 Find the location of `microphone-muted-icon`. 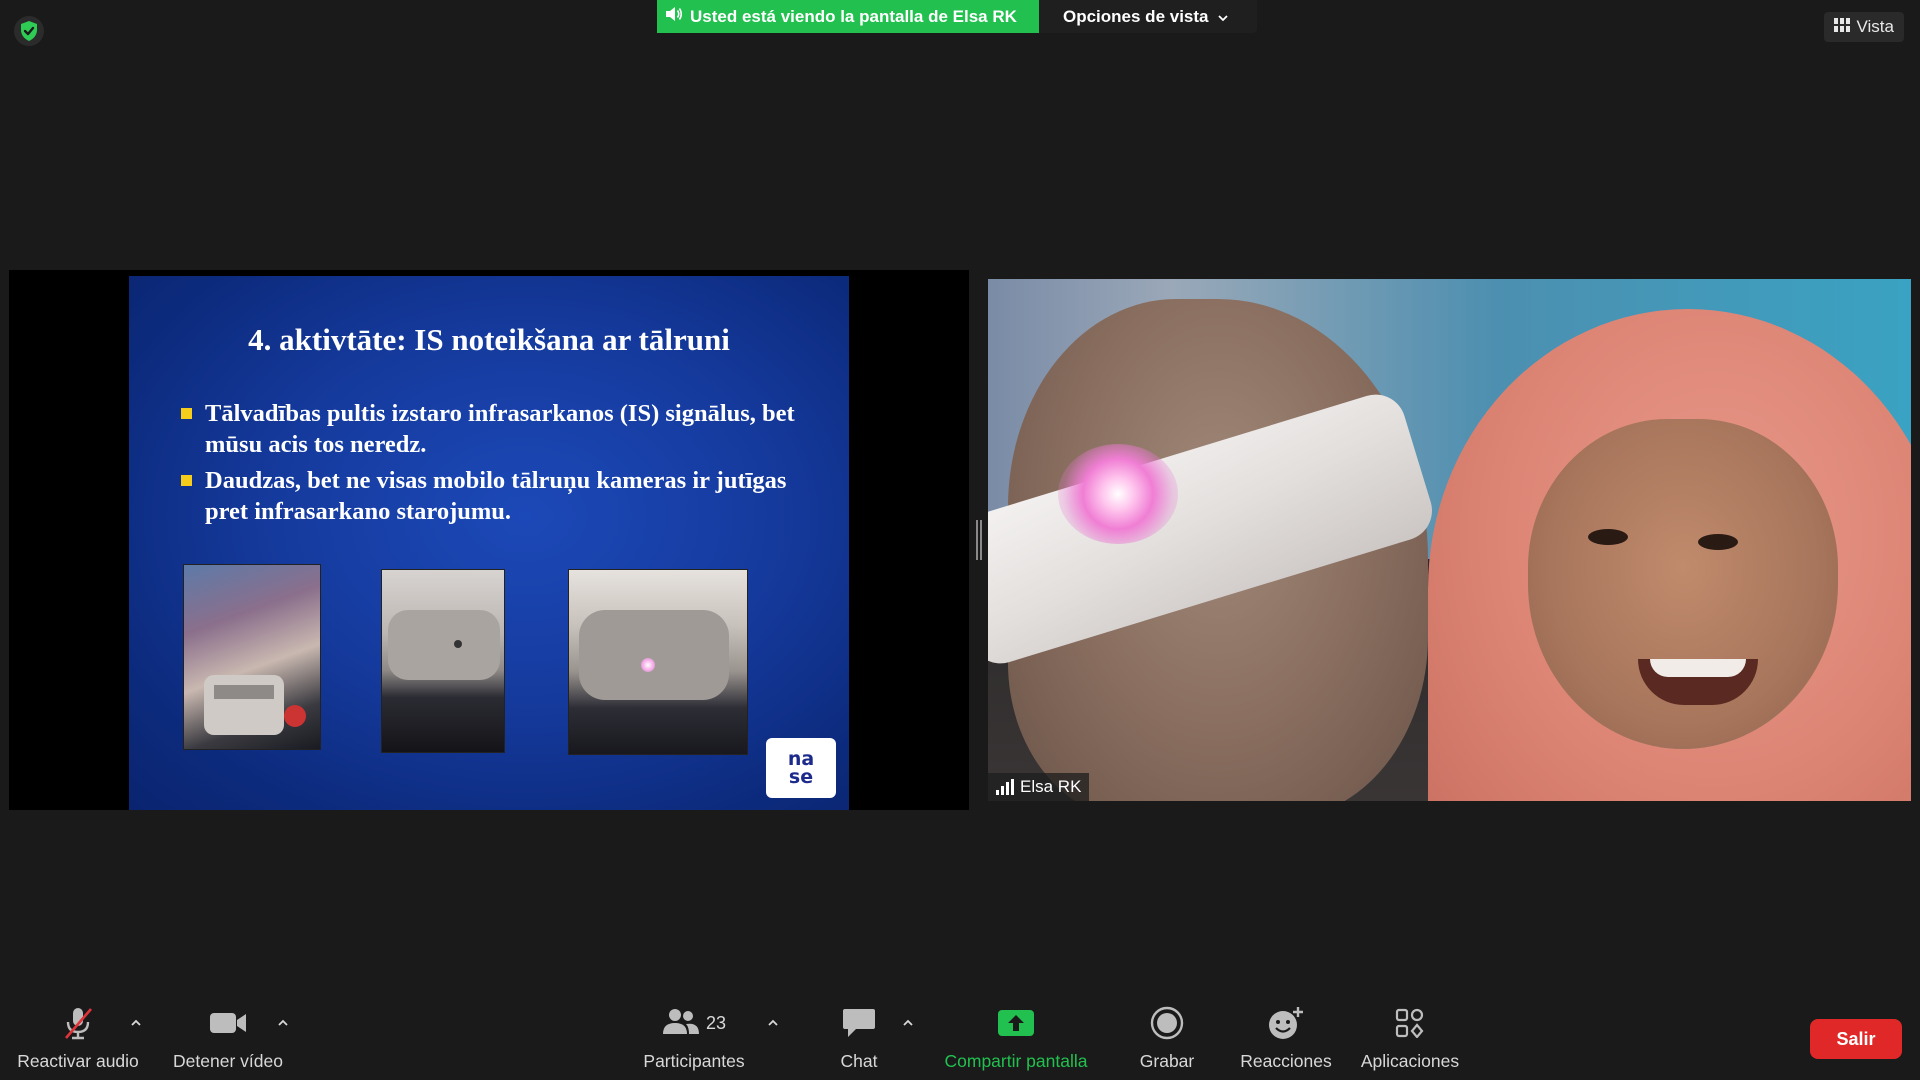

microphone-muted-icon is located at coordinates (78, 1023).